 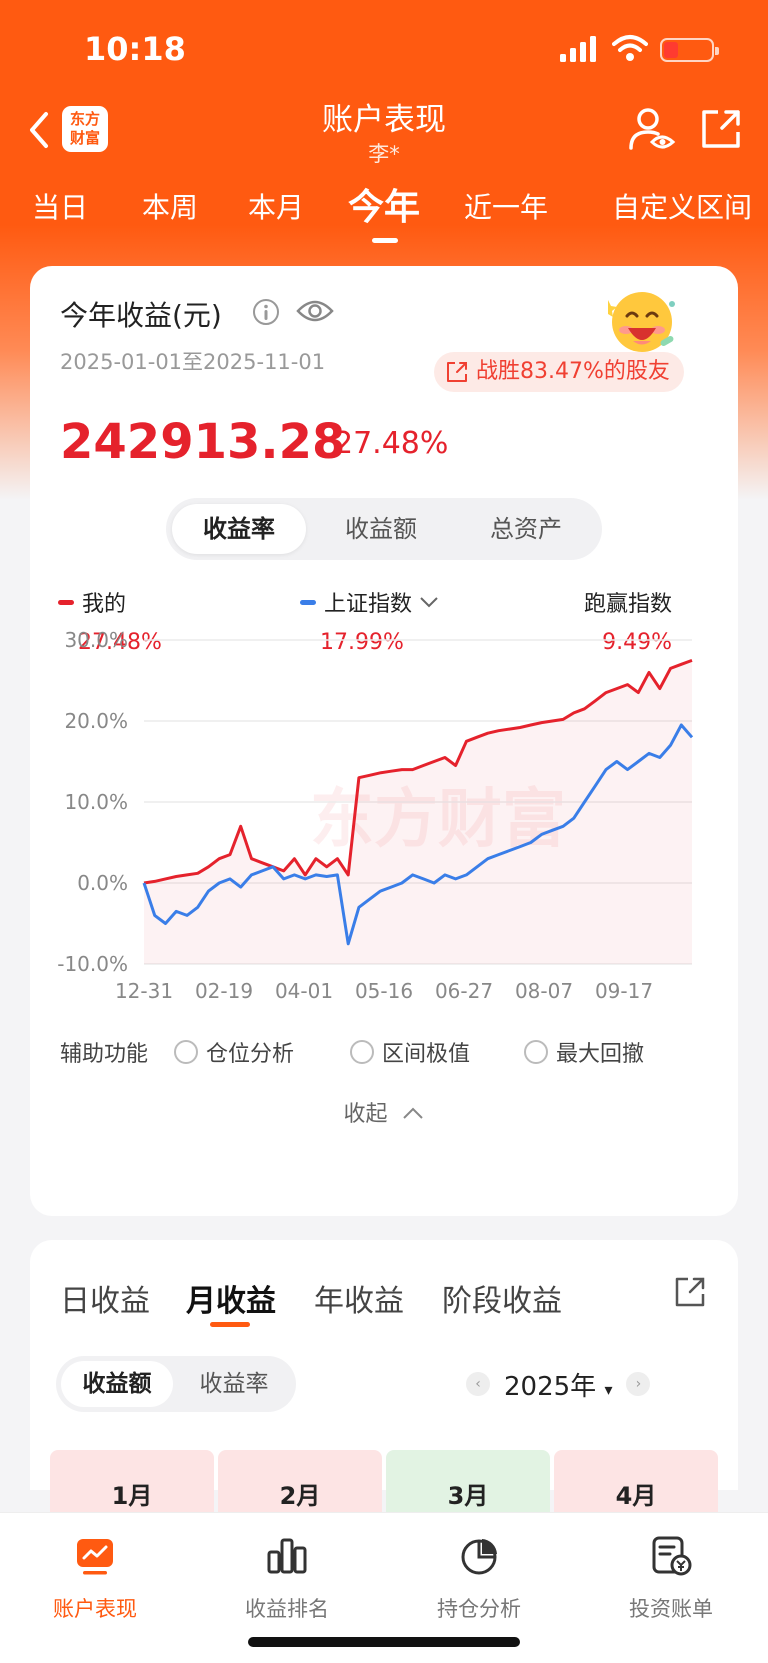 What do you see at coordinates (502, 1298) in the screenshot?
I see `tab-stage-returns: 阶段收益` at bounding box center [502, 1298].